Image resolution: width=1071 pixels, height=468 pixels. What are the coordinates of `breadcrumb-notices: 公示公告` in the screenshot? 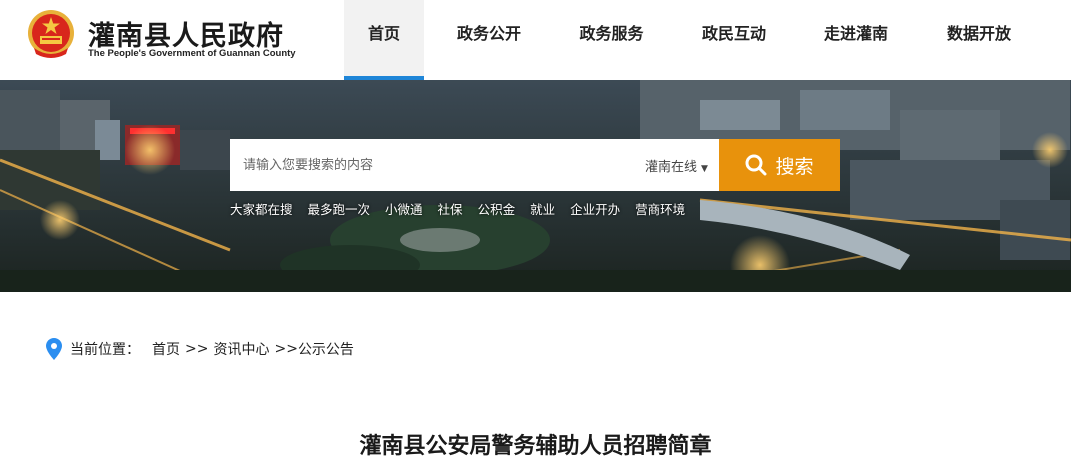 It's located at (326, 349).